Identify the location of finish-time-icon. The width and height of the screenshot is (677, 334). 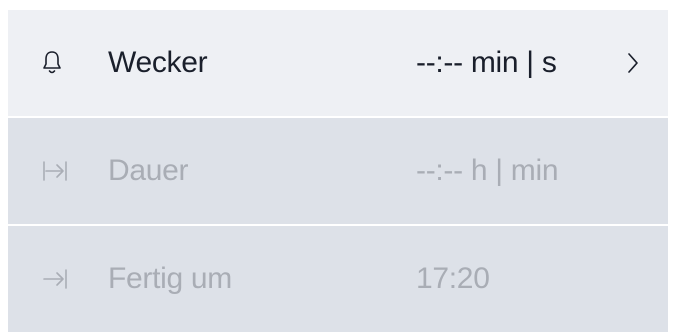
(55, 279).